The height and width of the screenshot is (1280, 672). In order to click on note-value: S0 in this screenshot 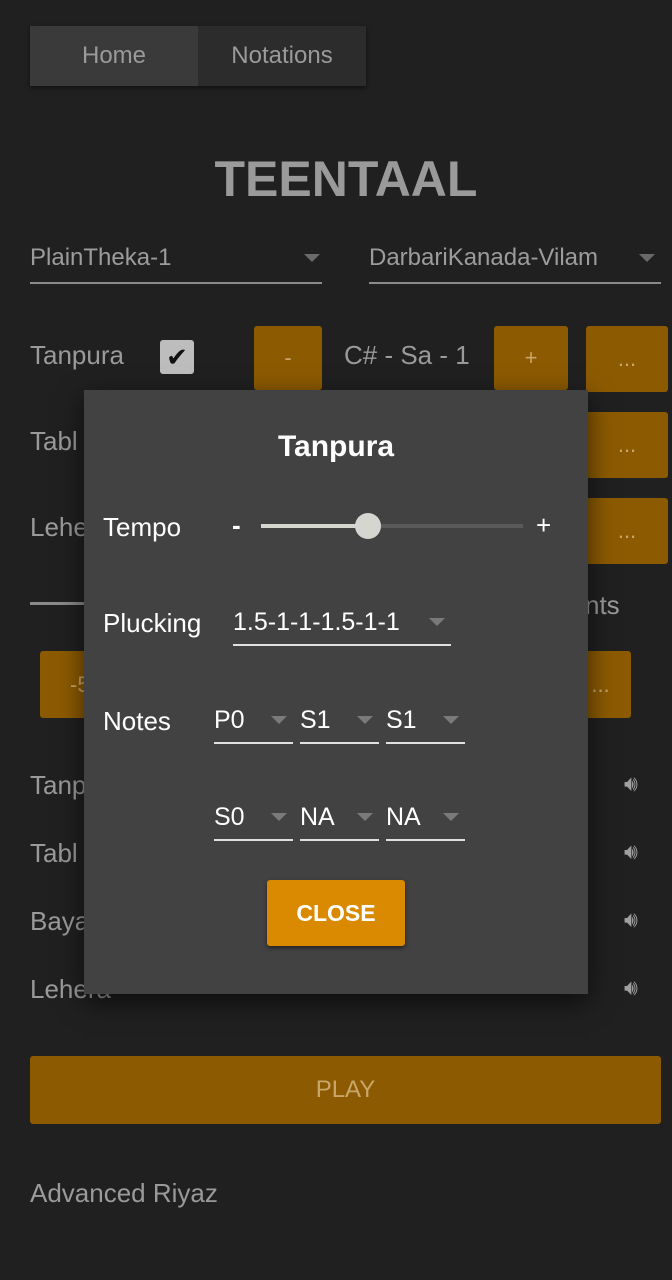, I will do `click(229, 816)`.